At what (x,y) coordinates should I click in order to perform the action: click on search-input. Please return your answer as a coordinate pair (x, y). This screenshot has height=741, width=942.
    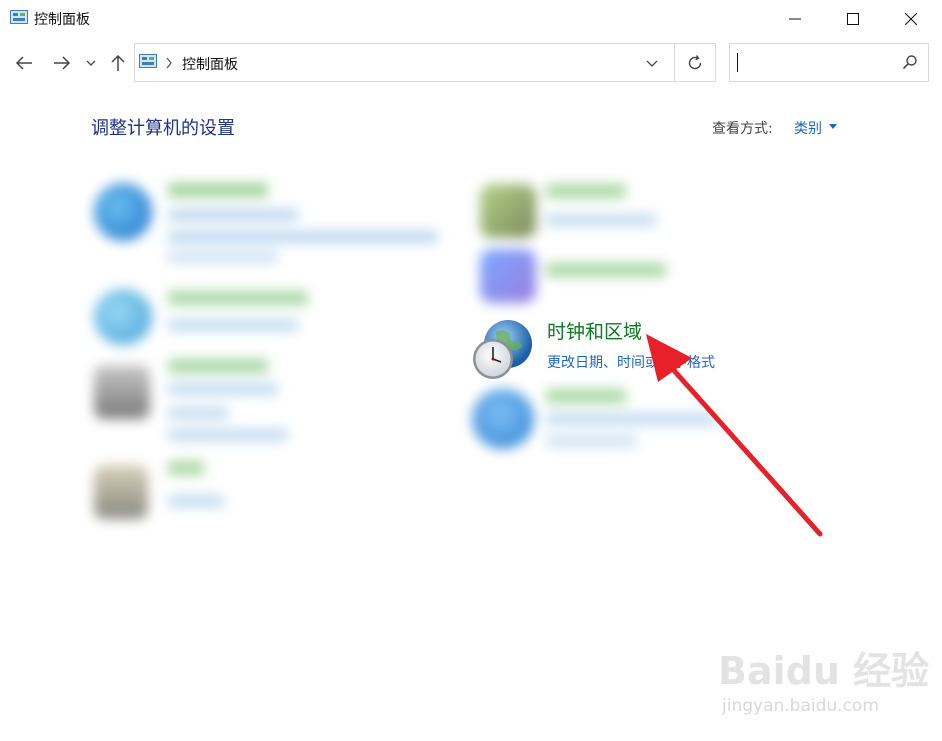
    Looking at the image, I should click on (815, 62).